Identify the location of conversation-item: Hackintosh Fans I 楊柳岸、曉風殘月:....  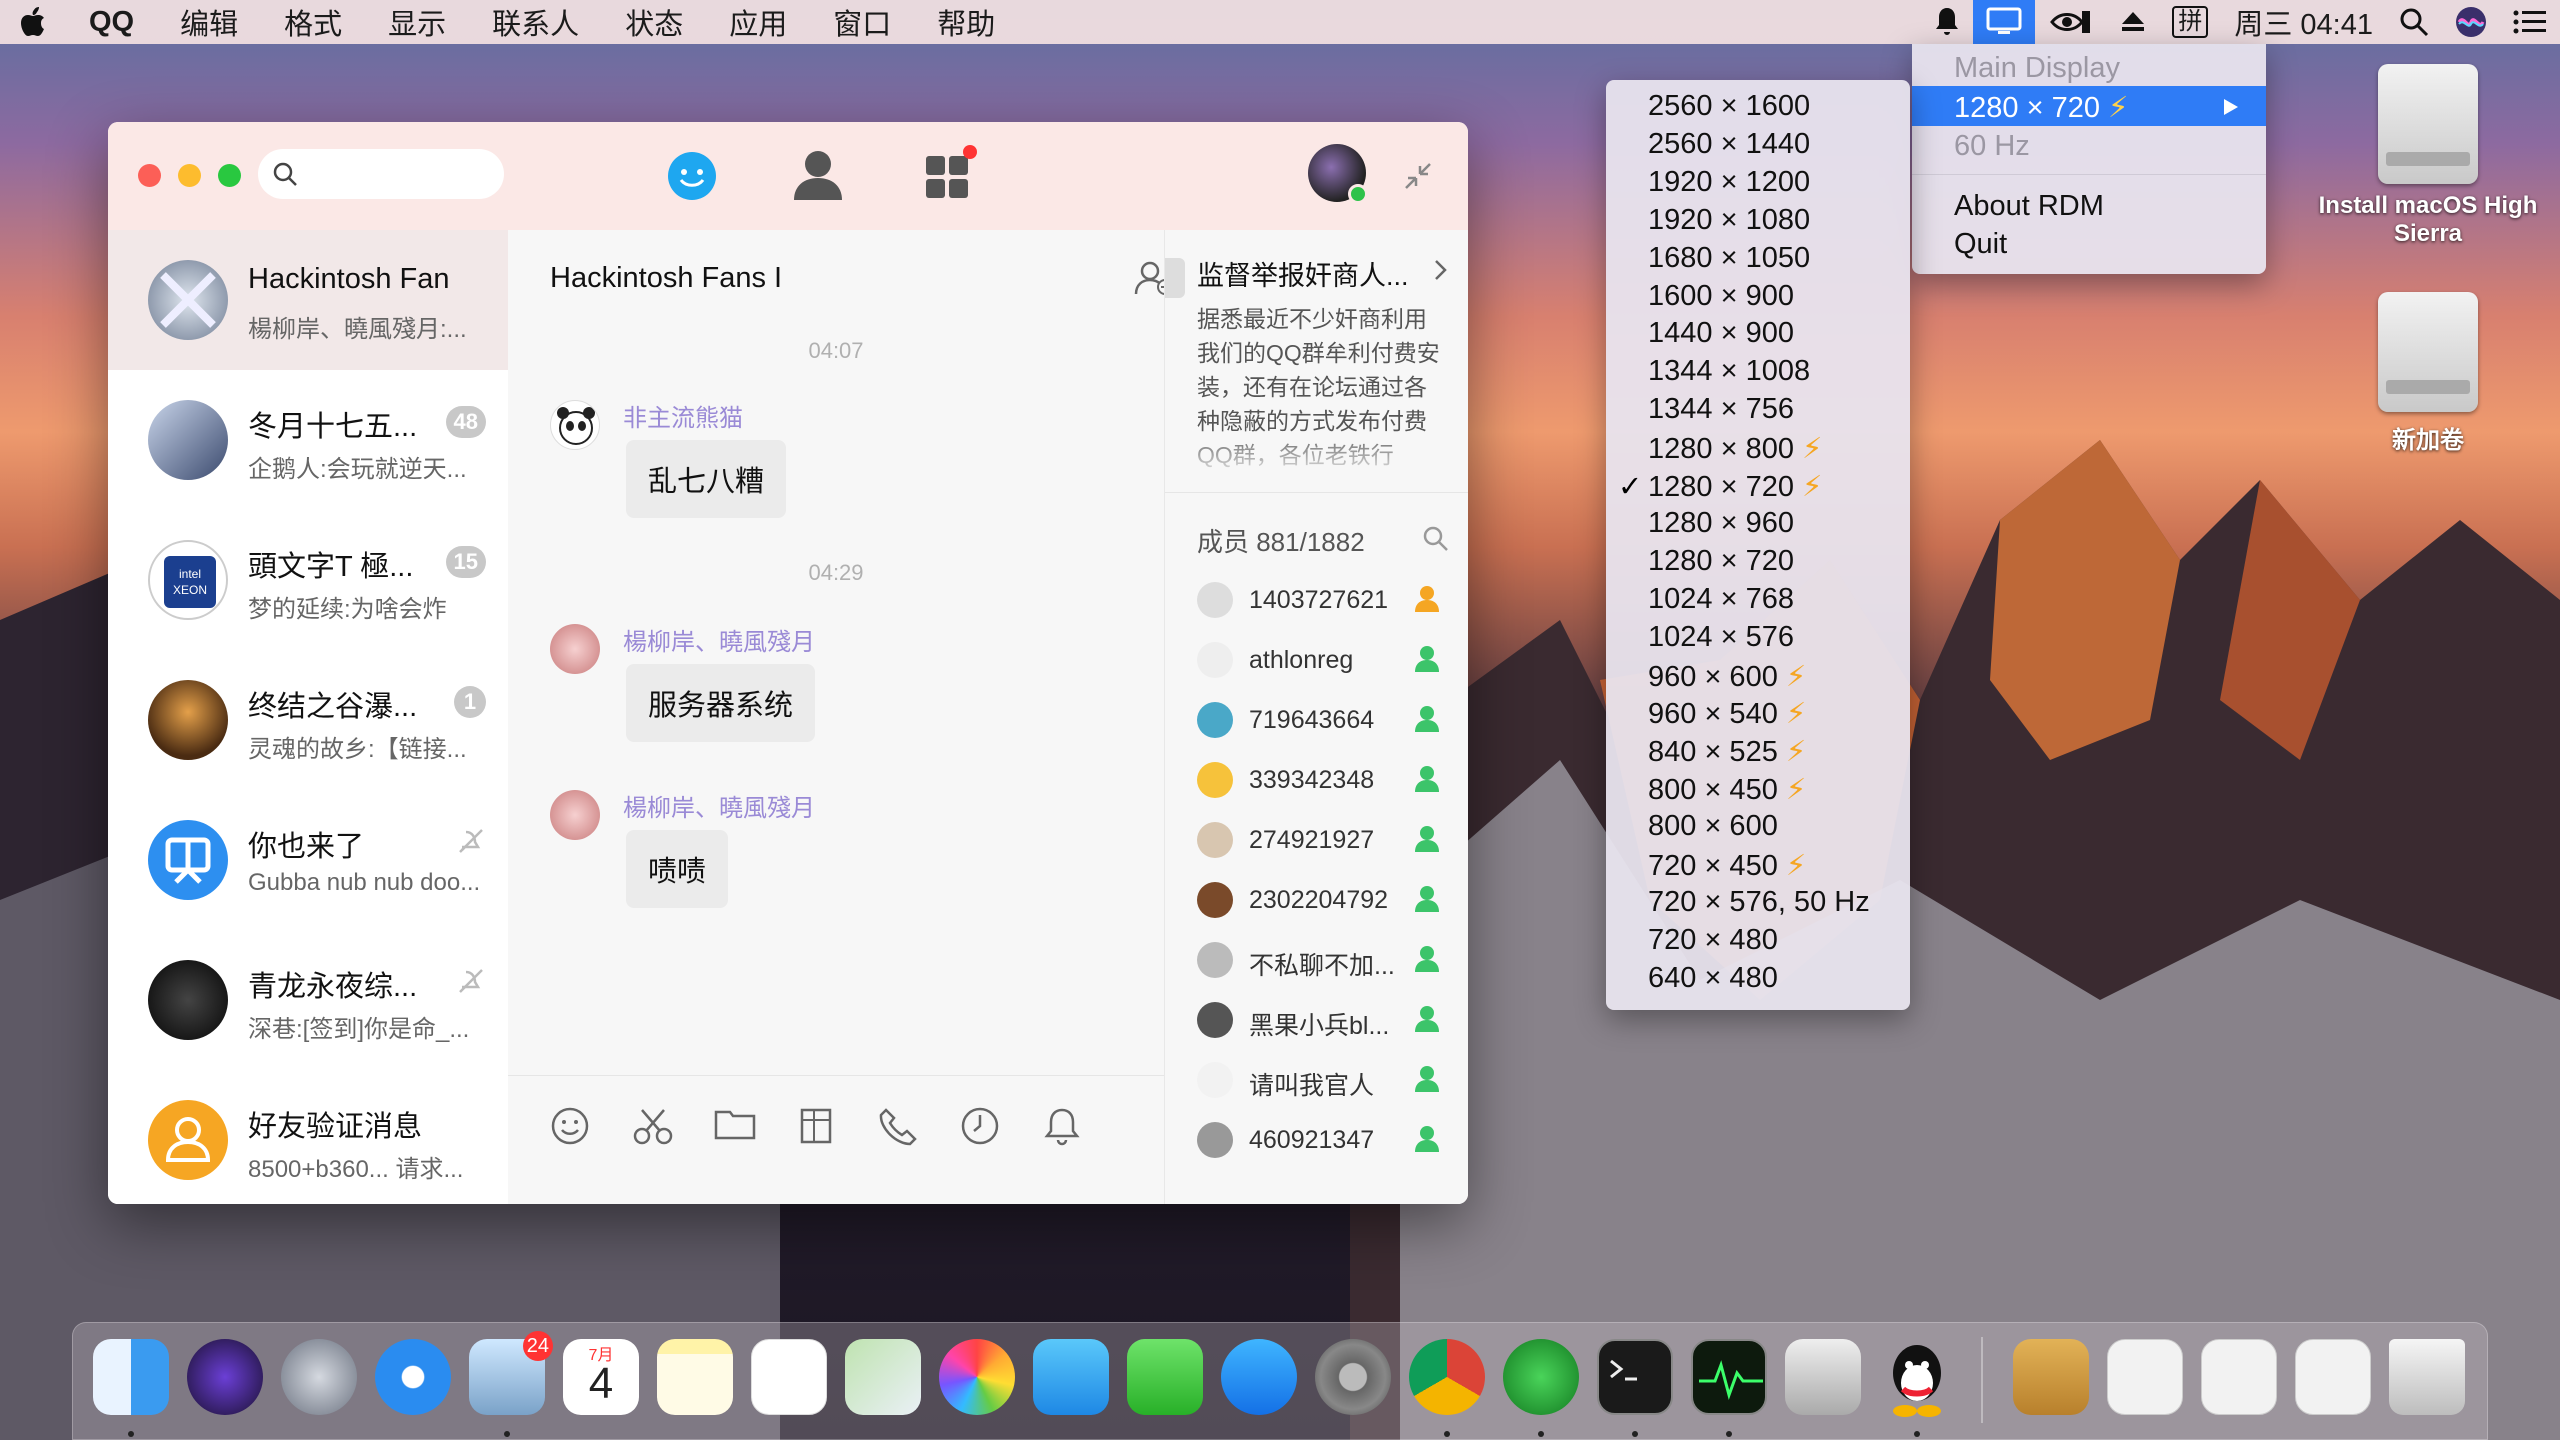
(308, 300).